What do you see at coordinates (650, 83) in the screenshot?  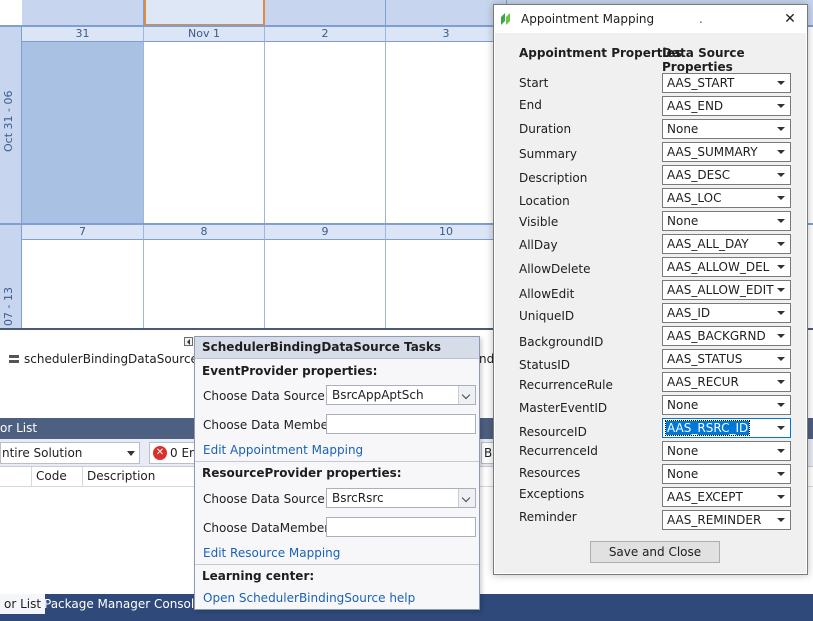 I see `mapping-row: Start AAS_START` at bounding box center [650, 83].